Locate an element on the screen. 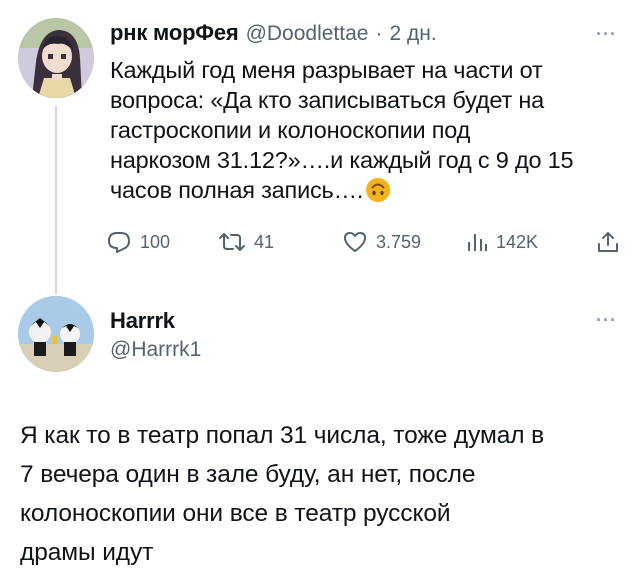  tweet2-text-line: драмы идут is located at coordinates (87, 552).